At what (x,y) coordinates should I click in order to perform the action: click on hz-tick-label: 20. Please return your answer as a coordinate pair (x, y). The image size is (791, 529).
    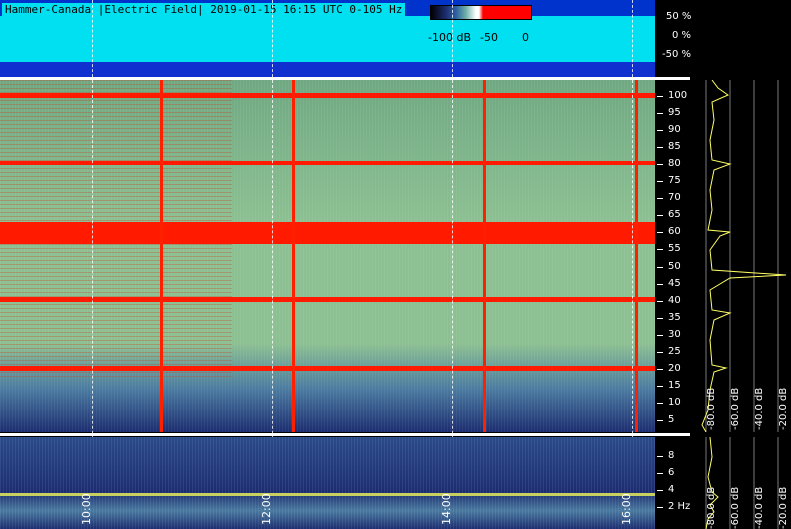
    Looking at the image, I should click on (674, 368).